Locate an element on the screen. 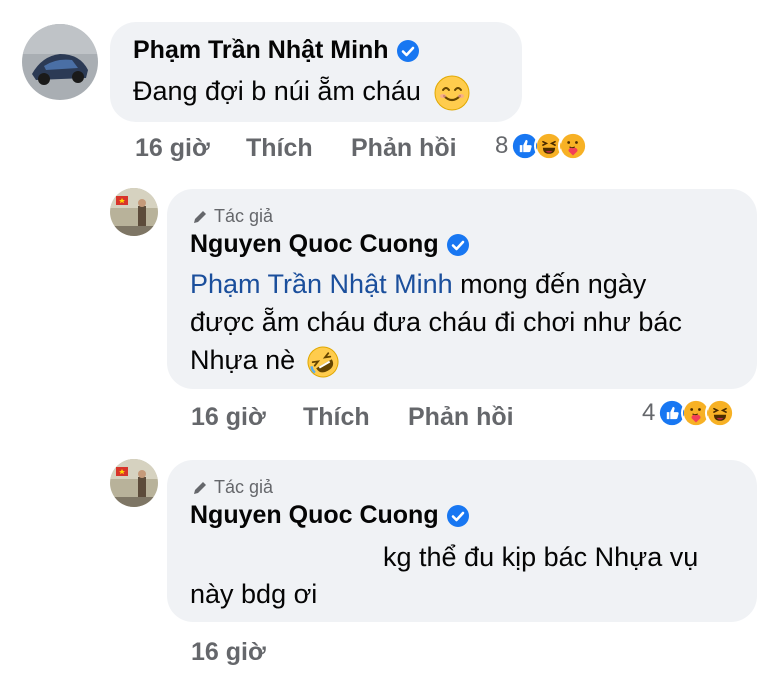 The image size is (780, 684). commenter-avatar is located at coordinates (60, 62).